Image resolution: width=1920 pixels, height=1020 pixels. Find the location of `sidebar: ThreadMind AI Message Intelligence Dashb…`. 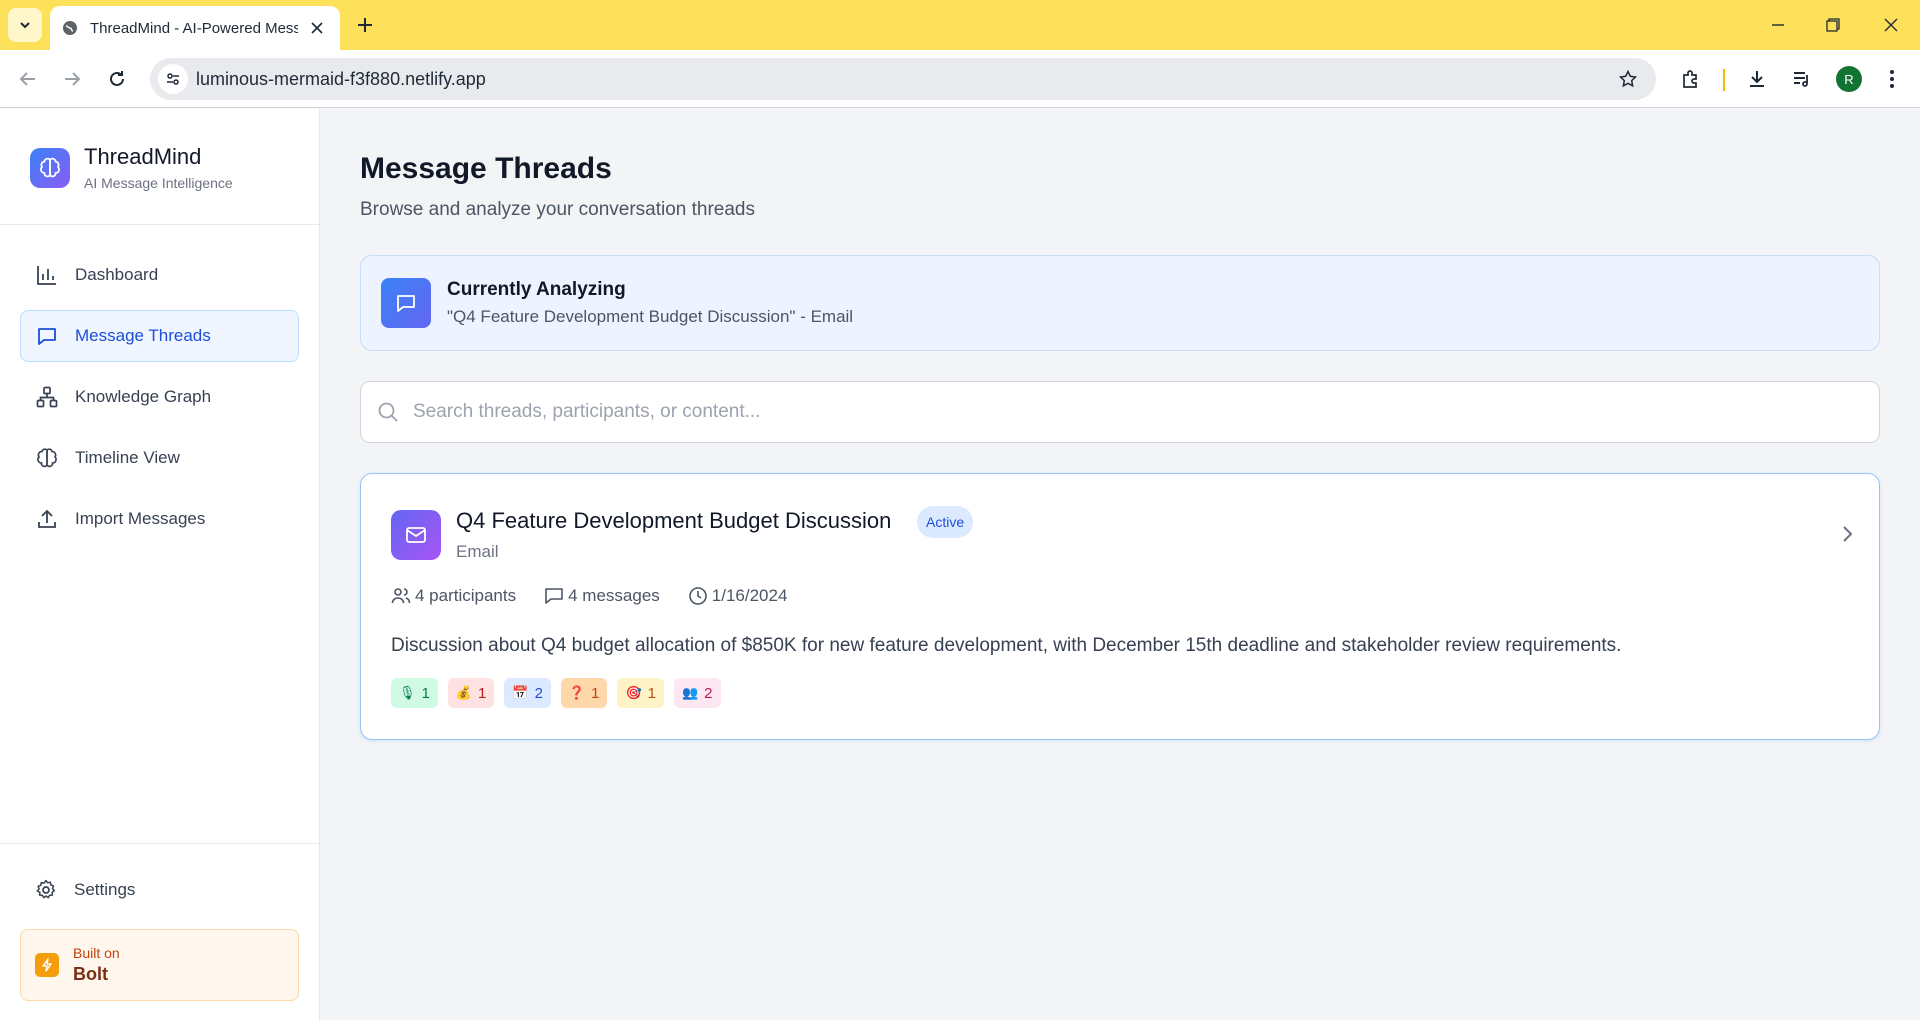

sidebar: ThreadMind AI Message Intelligence Dashb… is located at coordinates (160, 564).